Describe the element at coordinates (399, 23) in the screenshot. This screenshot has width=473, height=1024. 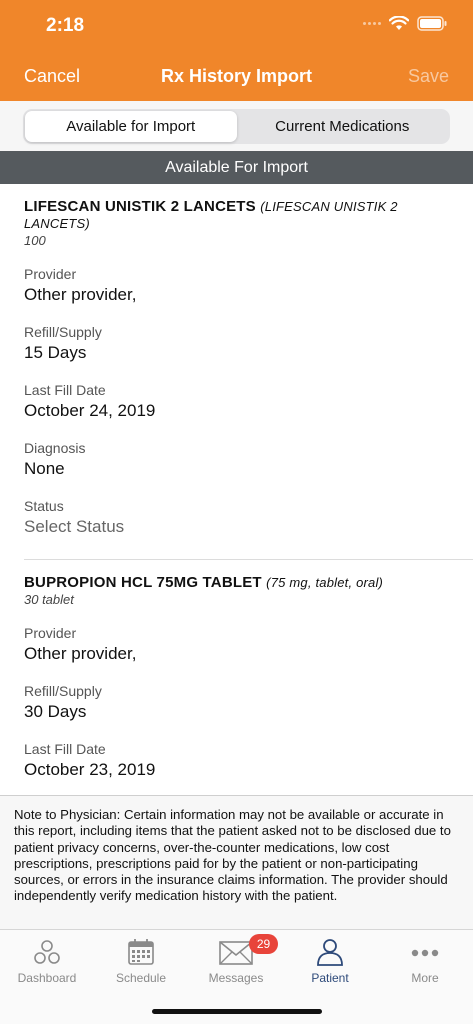
I see `wifi-icon` at that location.